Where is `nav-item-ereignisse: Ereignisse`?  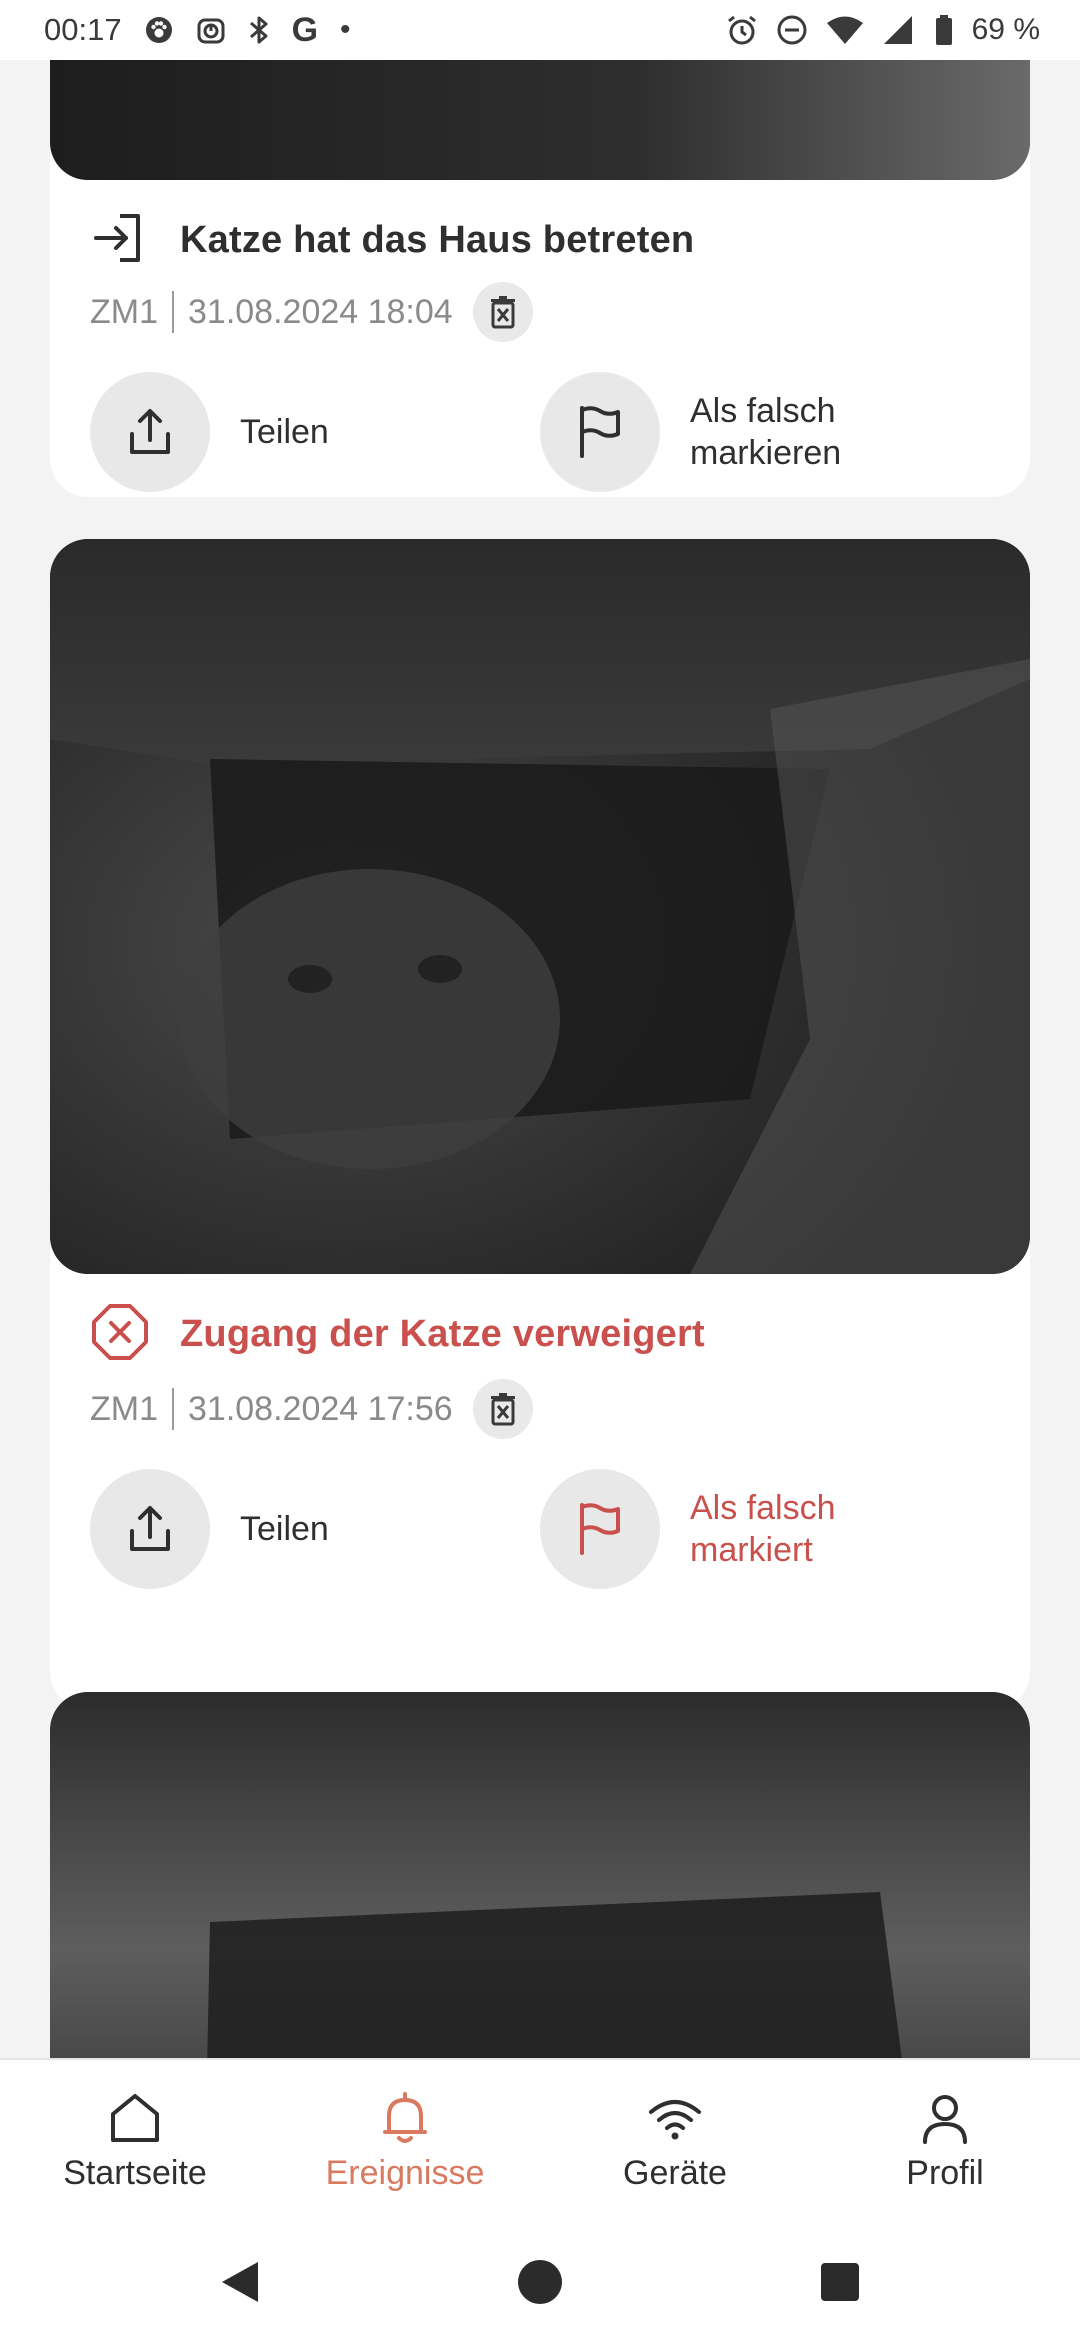
nav-item-ereignisse: Ereignisse is located at coordinates (405, 2143).